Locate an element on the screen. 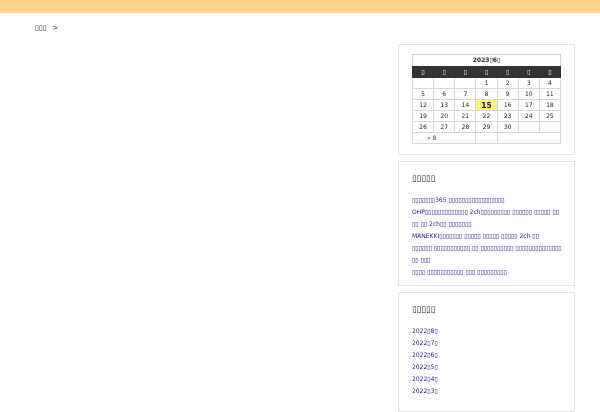  calendar-next-month-cell is located at coordinates (529, 138).